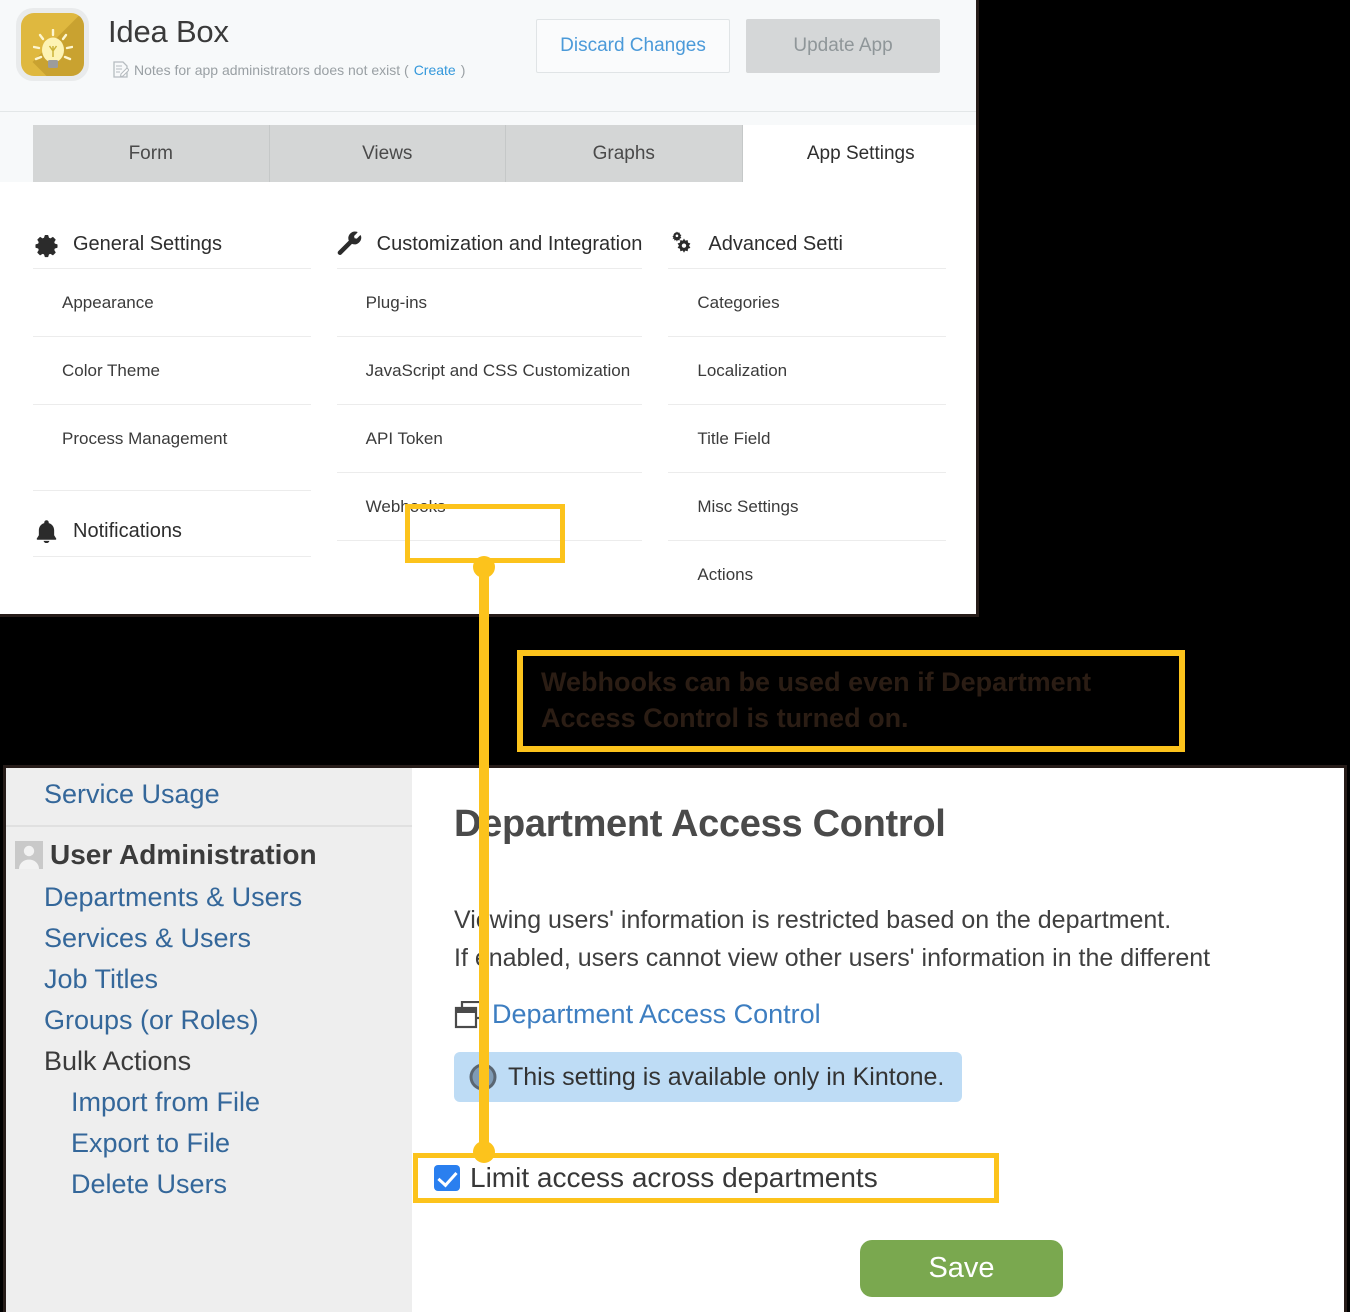 This screenshot has height=1312, width=1350. I want to click on notifications-label: Notifications, so click(127, 531).